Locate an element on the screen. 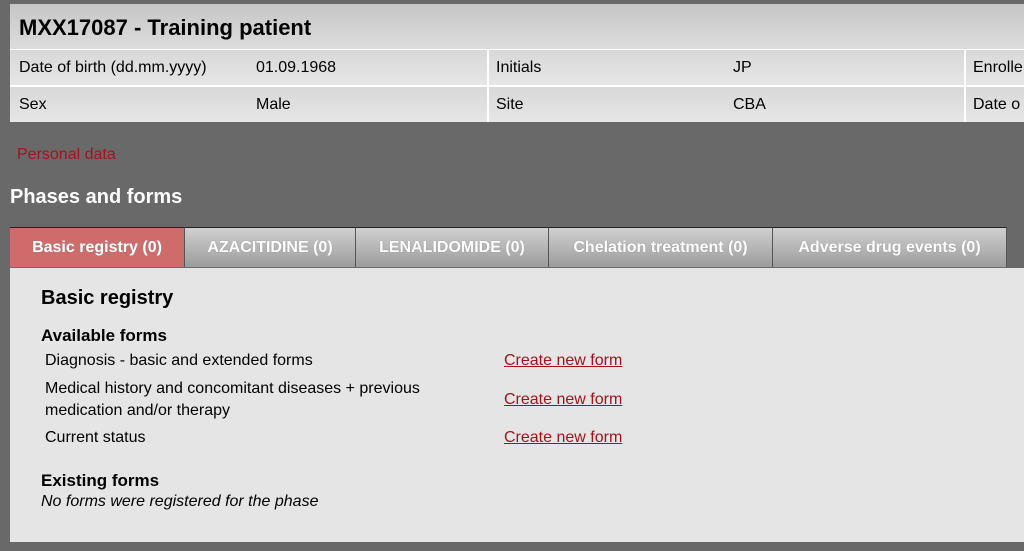 Image resolution: width=1024 pixels, height=551 pixels. sex-label: Sex is located at coordinates (33, 104).